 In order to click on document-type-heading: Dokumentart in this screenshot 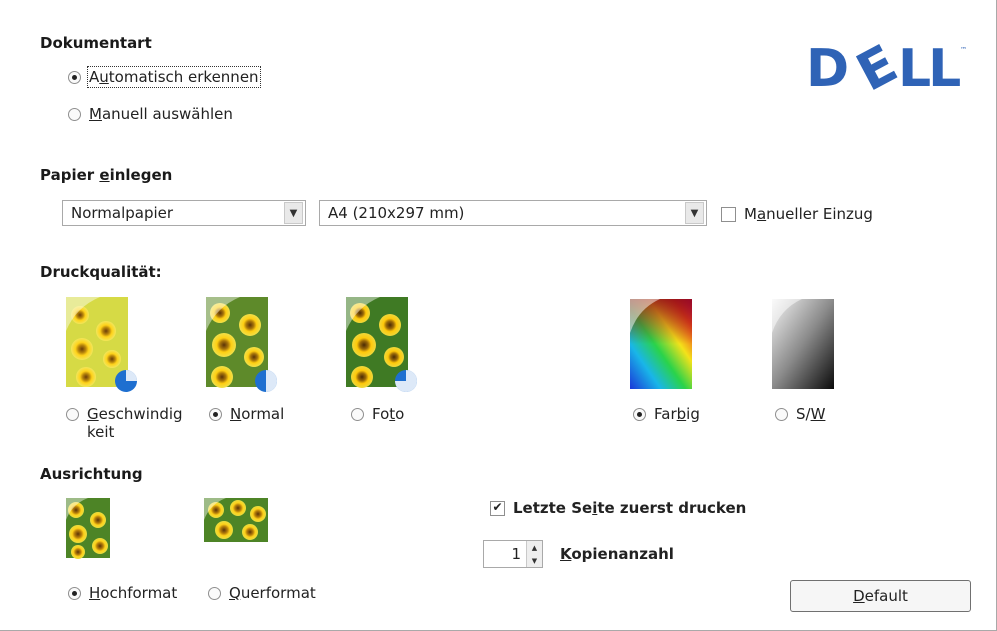, I will do `click(96, 43)`.